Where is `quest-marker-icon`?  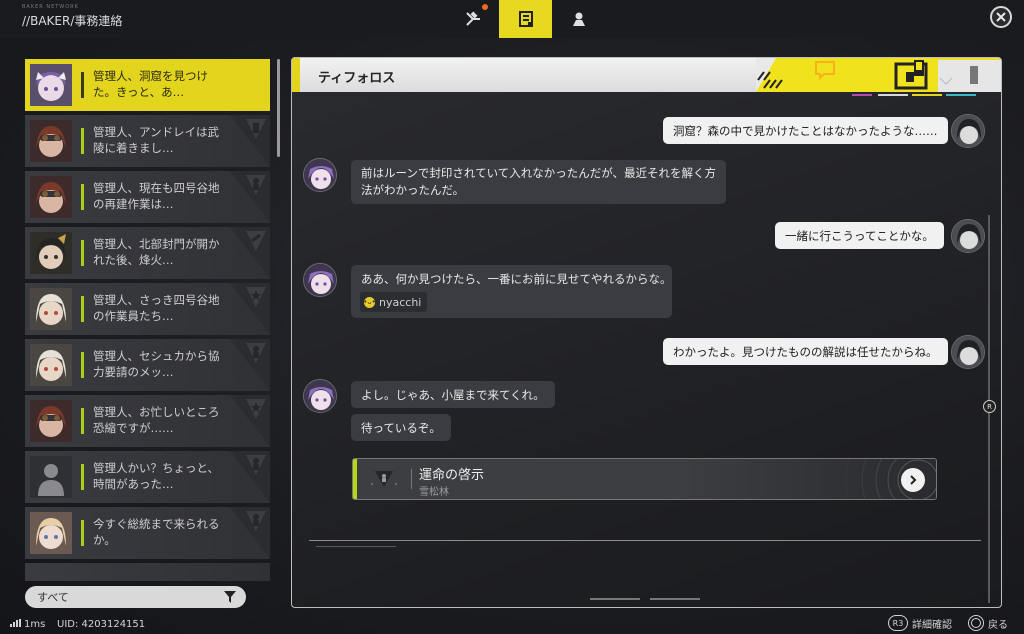 quest-marker-icon is located at coordinates (384, 479).